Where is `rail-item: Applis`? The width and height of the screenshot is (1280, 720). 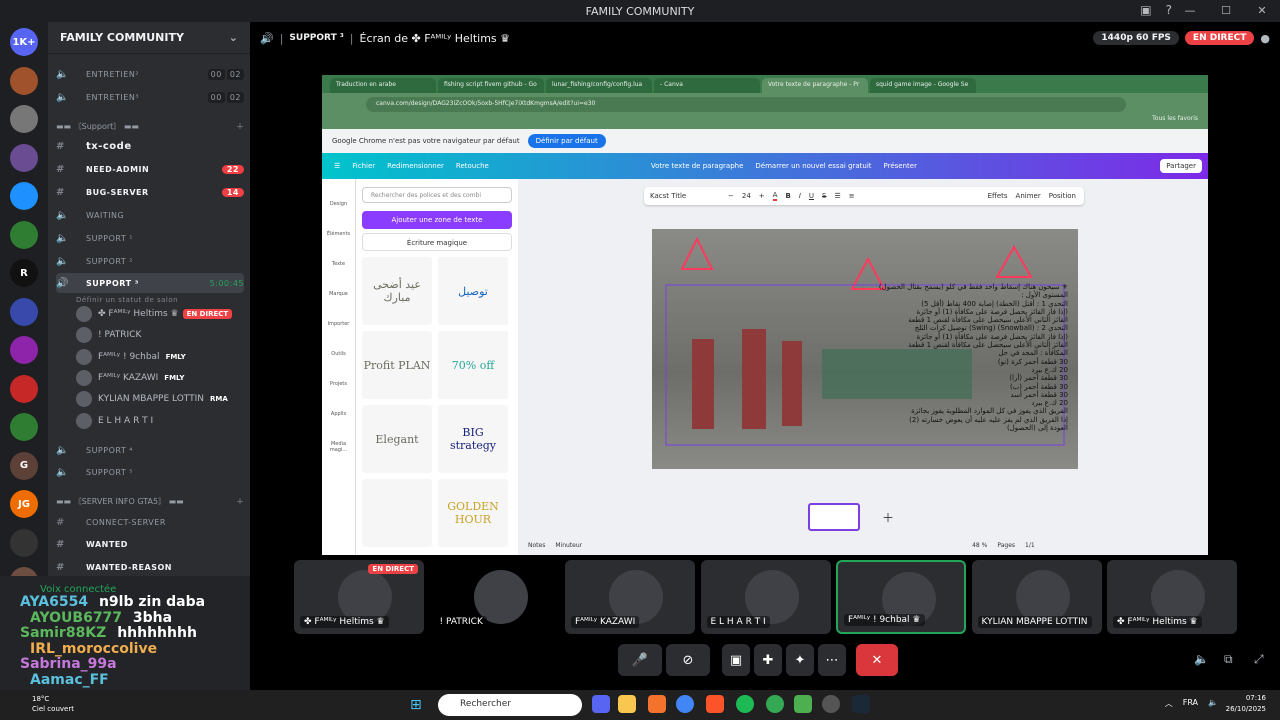
rail-item: Applis is located at coordinates (338, 414).